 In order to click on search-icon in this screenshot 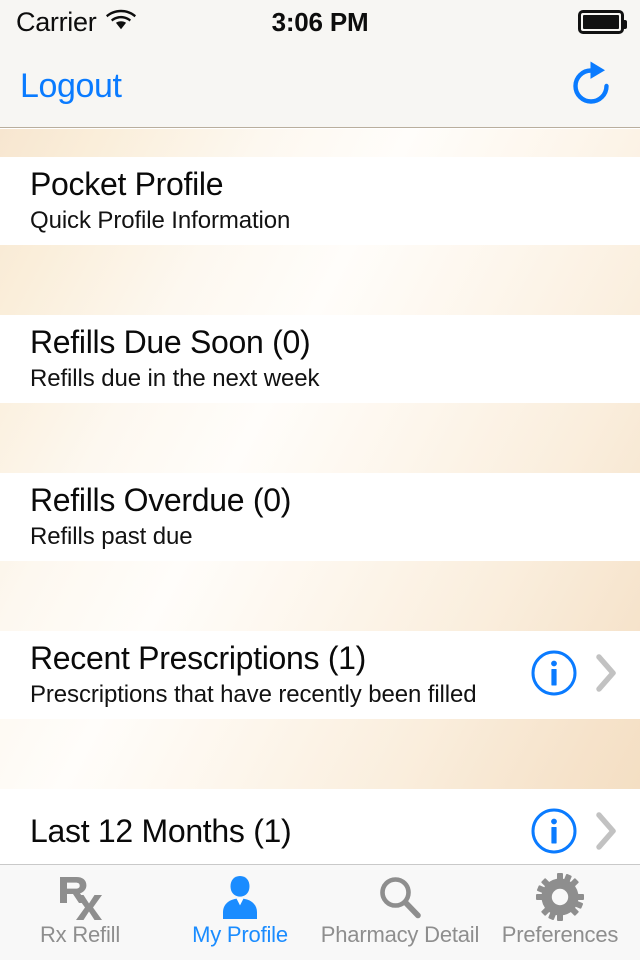, I will do `click(400, 897)`.